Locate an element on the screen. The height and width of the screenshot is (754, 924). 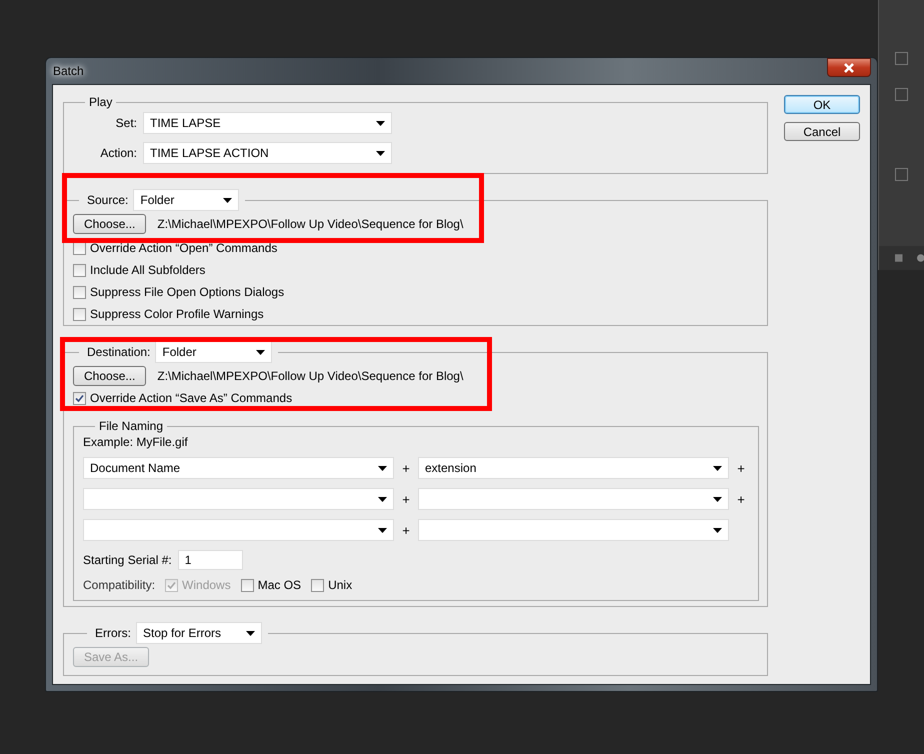
window-title: Batch is located at coordinates (68, 71).